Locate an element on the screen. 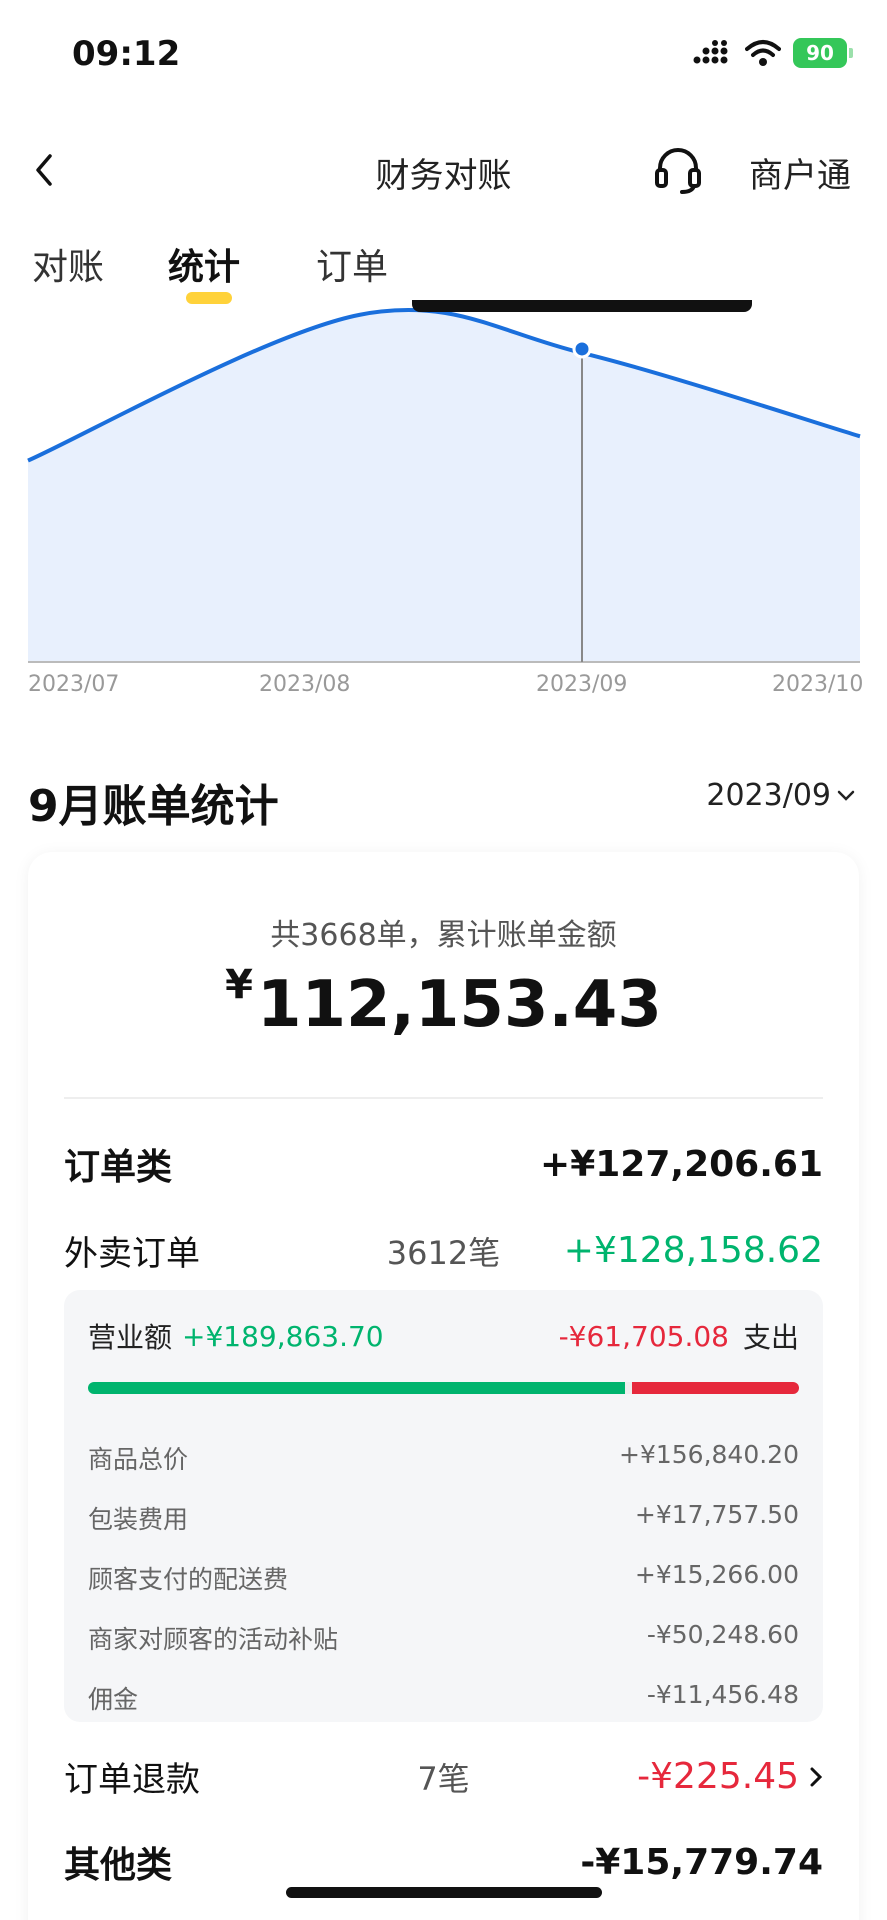 This screenshot has height=1920, width=887. signal-icon is located at coordinates (710, 52).